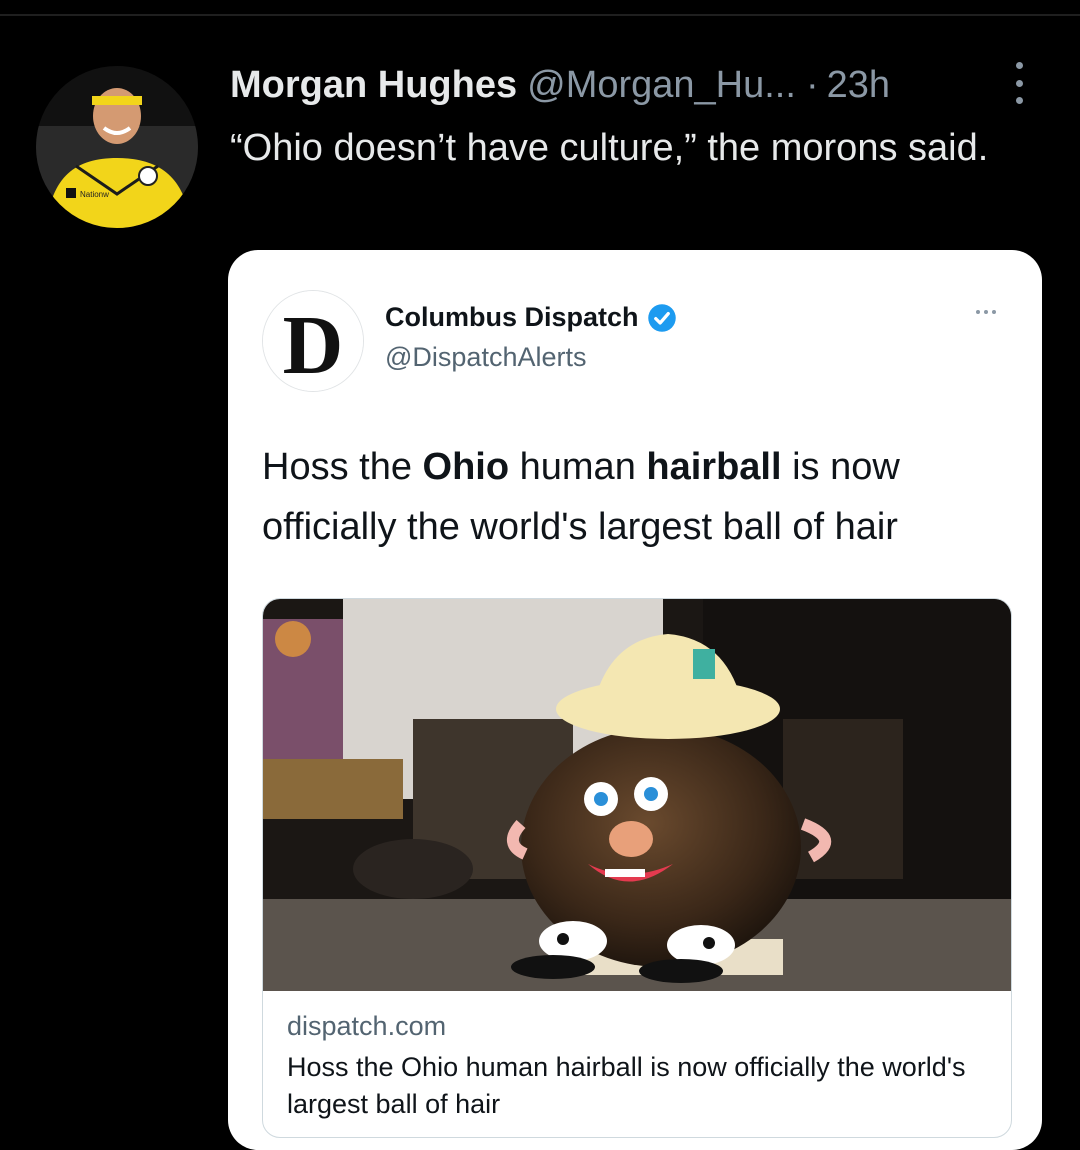  I want to click on quoted-text-part: human, so click(578, 467).